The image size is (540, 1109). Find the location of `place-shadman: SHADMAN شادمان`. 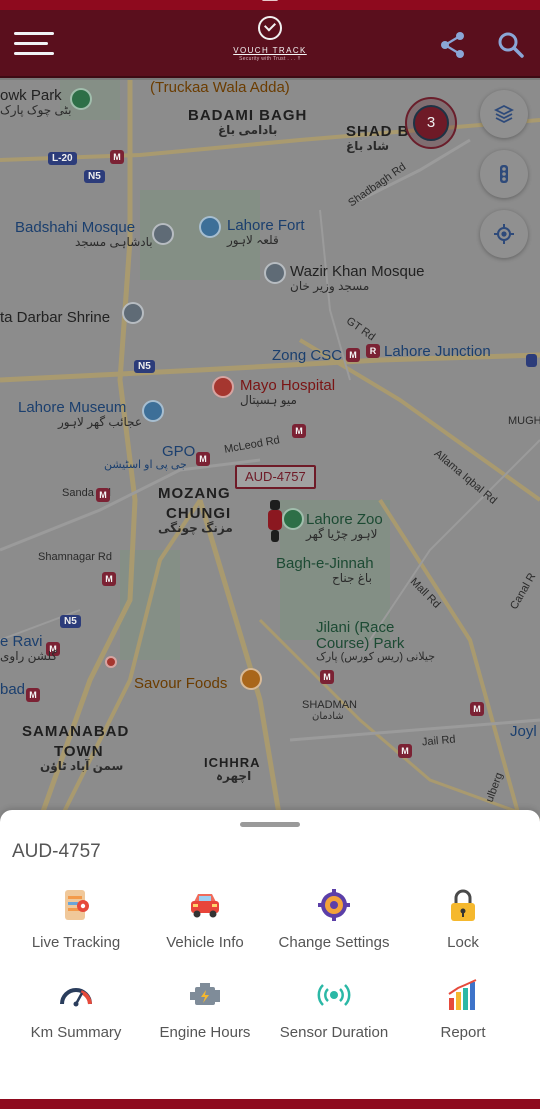

place-shadman: SHADMAN شادمان is located at coordinates (330, 710).